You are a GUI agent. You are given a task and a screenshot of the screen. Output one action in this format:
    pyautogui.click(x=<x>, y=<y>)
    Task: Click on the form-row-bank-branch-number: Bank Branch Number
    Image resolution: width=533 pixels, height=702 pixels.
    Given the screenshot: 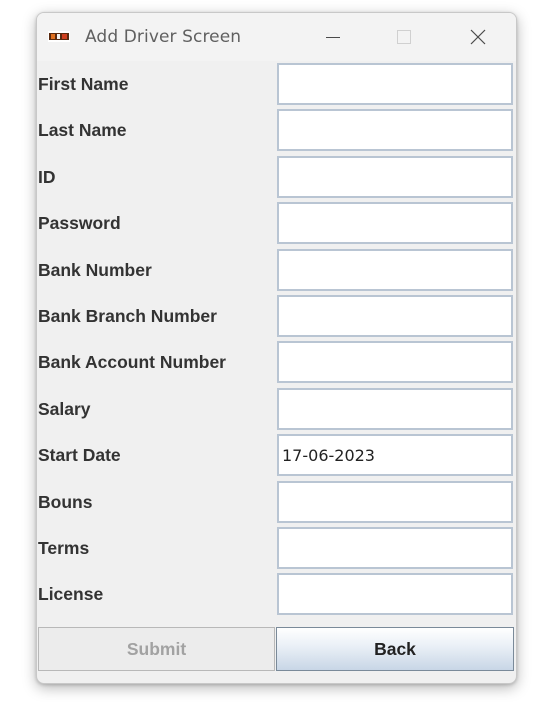 What is the action you would take?
    pyautogui.click(x=276, y=316)
    